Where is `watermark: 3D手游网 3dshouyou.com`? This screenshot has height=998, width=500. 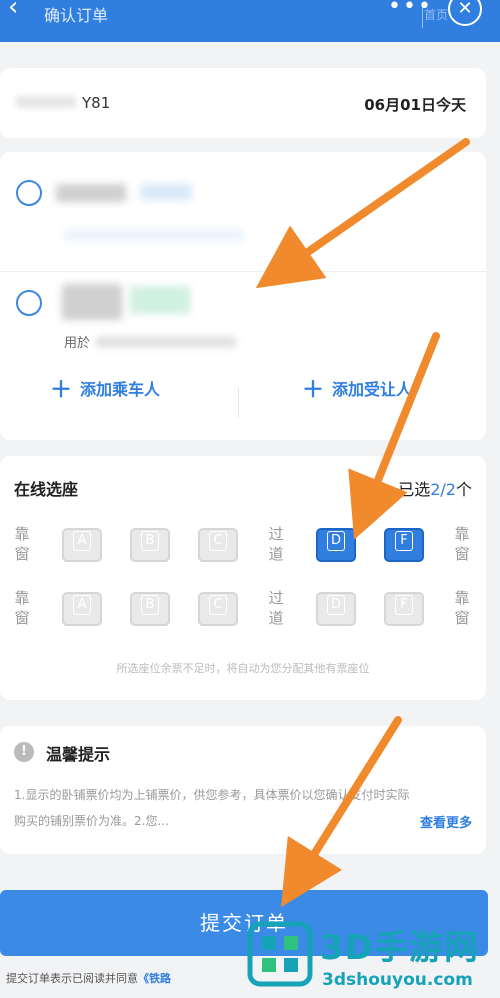 watermark: 3D手游网 3dshouyou.com is located at coordinates (373, 959).